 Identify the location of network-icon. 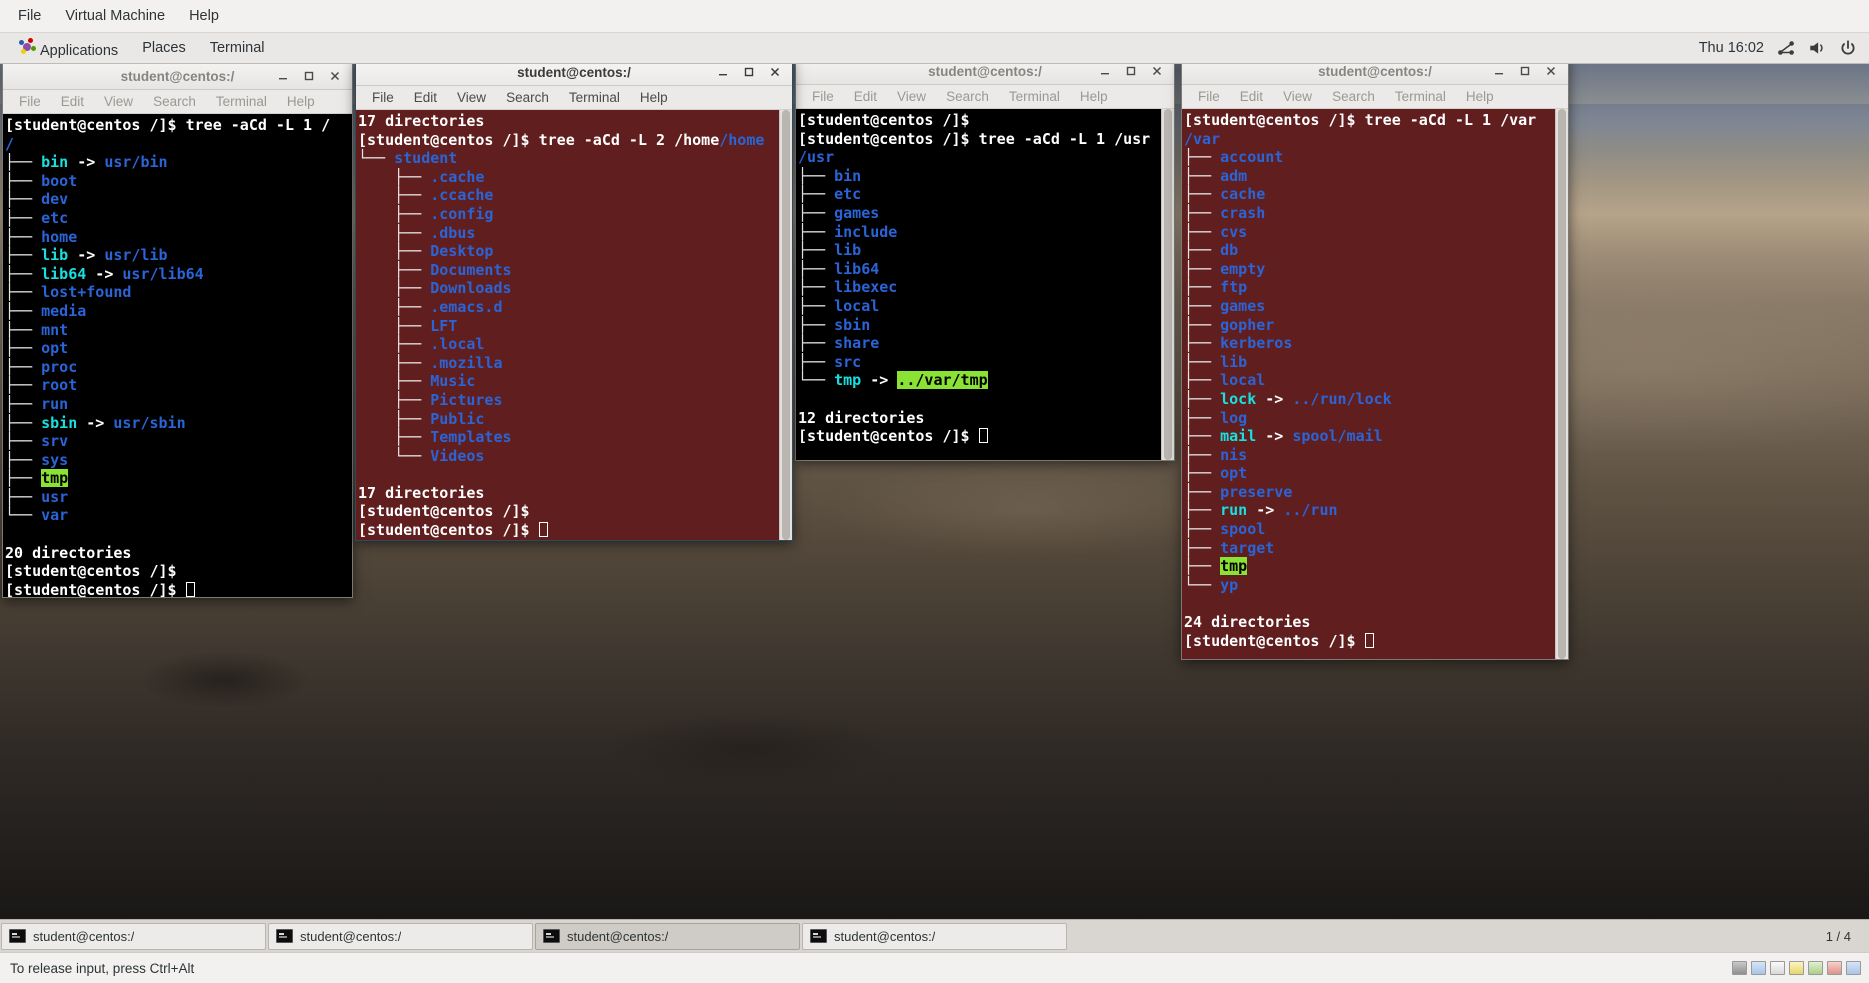
(1786, 48).